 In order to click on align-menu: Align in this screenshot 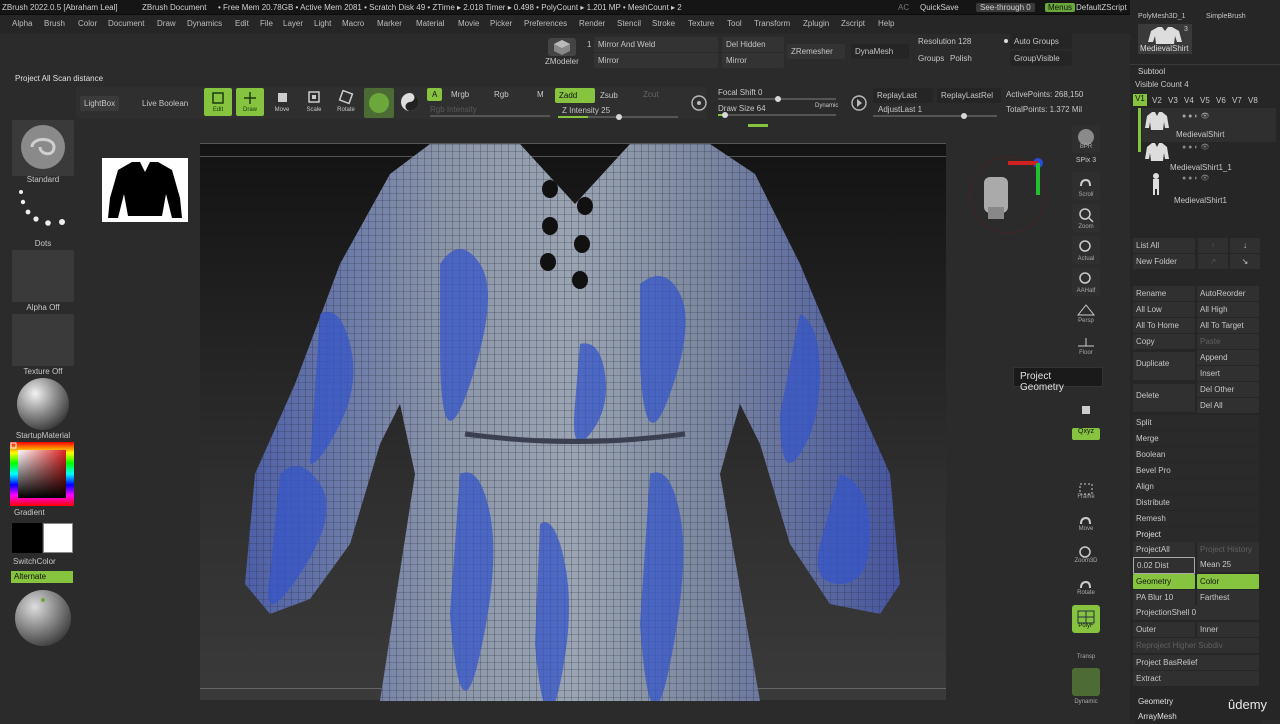, I will do `click(1196, 486)`.